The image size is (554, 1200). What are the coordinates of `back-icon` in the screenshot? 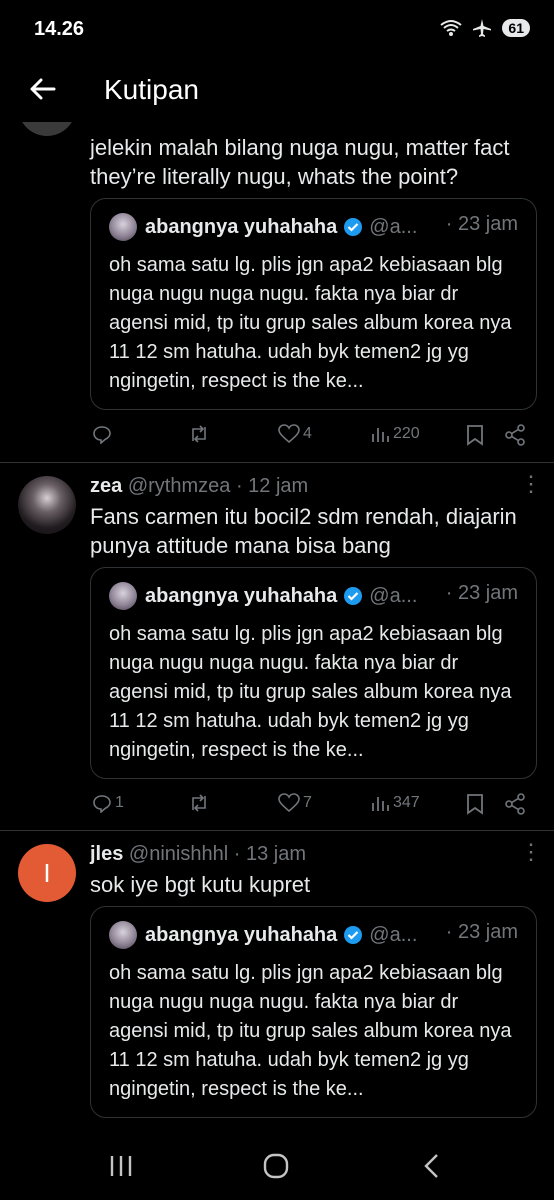 It's located at (432, 1166).